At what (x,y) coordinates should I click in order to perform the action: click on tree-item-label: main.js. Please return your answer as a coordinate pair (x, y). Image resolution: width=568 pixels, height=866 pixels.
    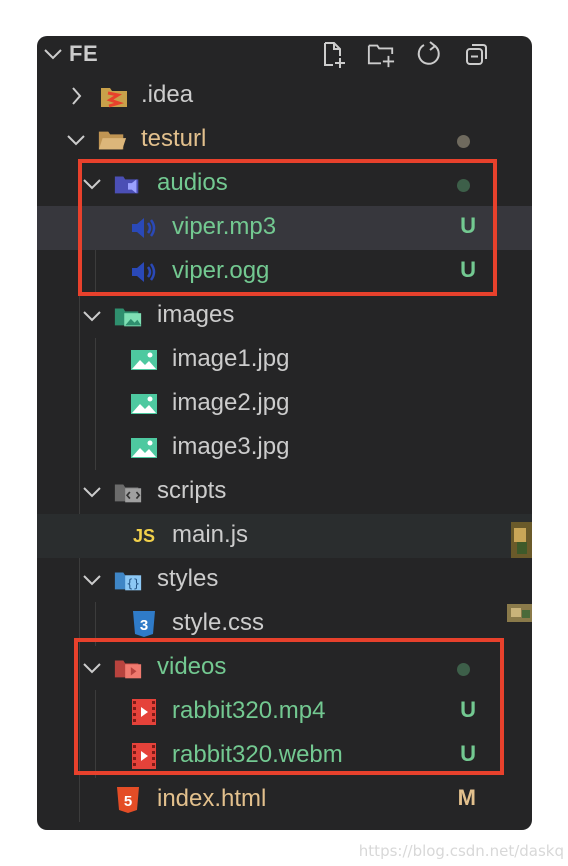
    Looking at the image, I should click on (210, 534).